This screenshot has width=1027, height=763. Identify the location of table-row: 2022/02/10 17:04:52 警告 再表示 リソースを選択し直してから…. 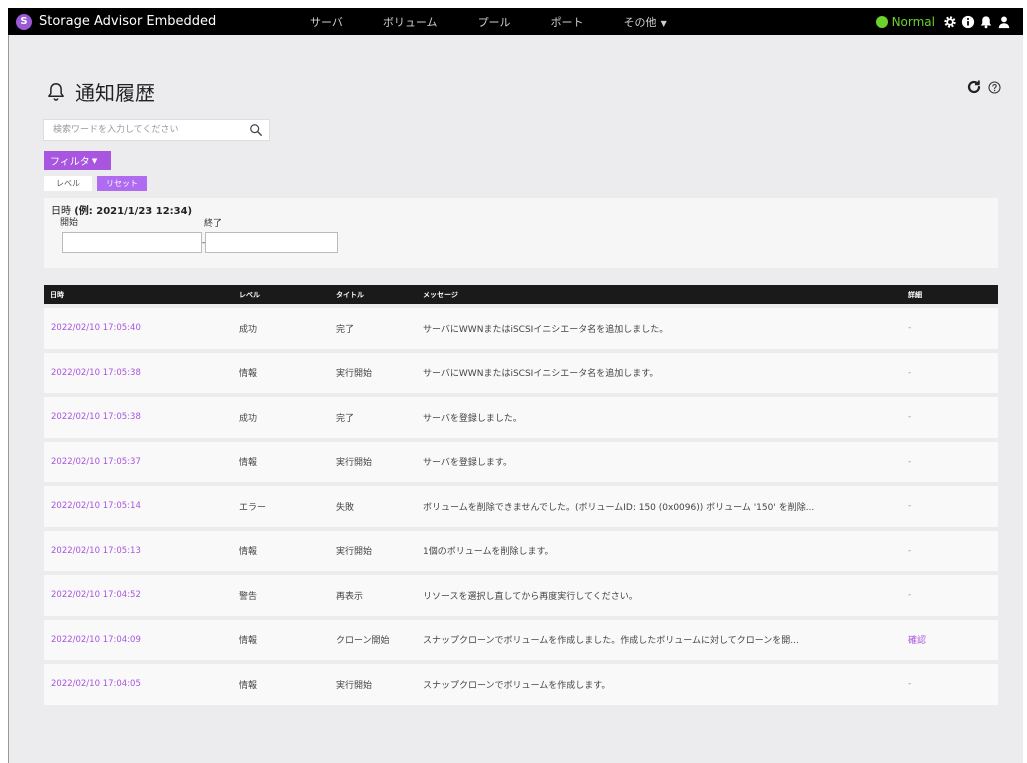
(521, 597).